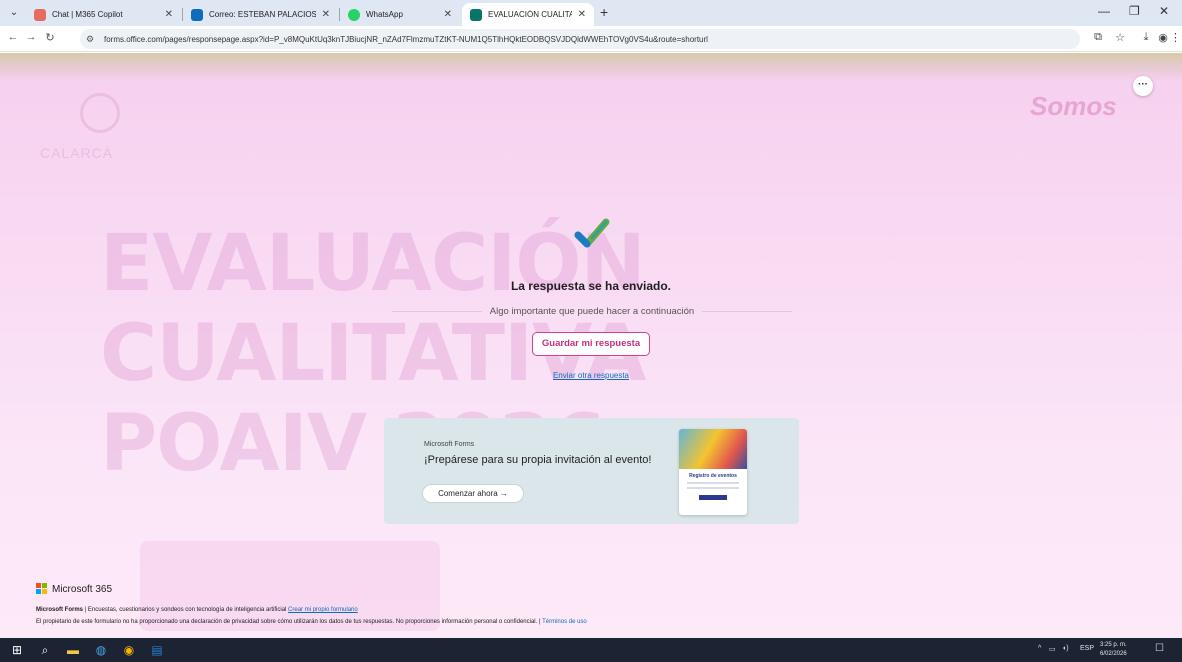 This screenshot has width=1182, height=662. What do you see at coordinates (101, 650) in the screenshot?
I see `edge-icon: ◍` at bounding box center [101, 650].